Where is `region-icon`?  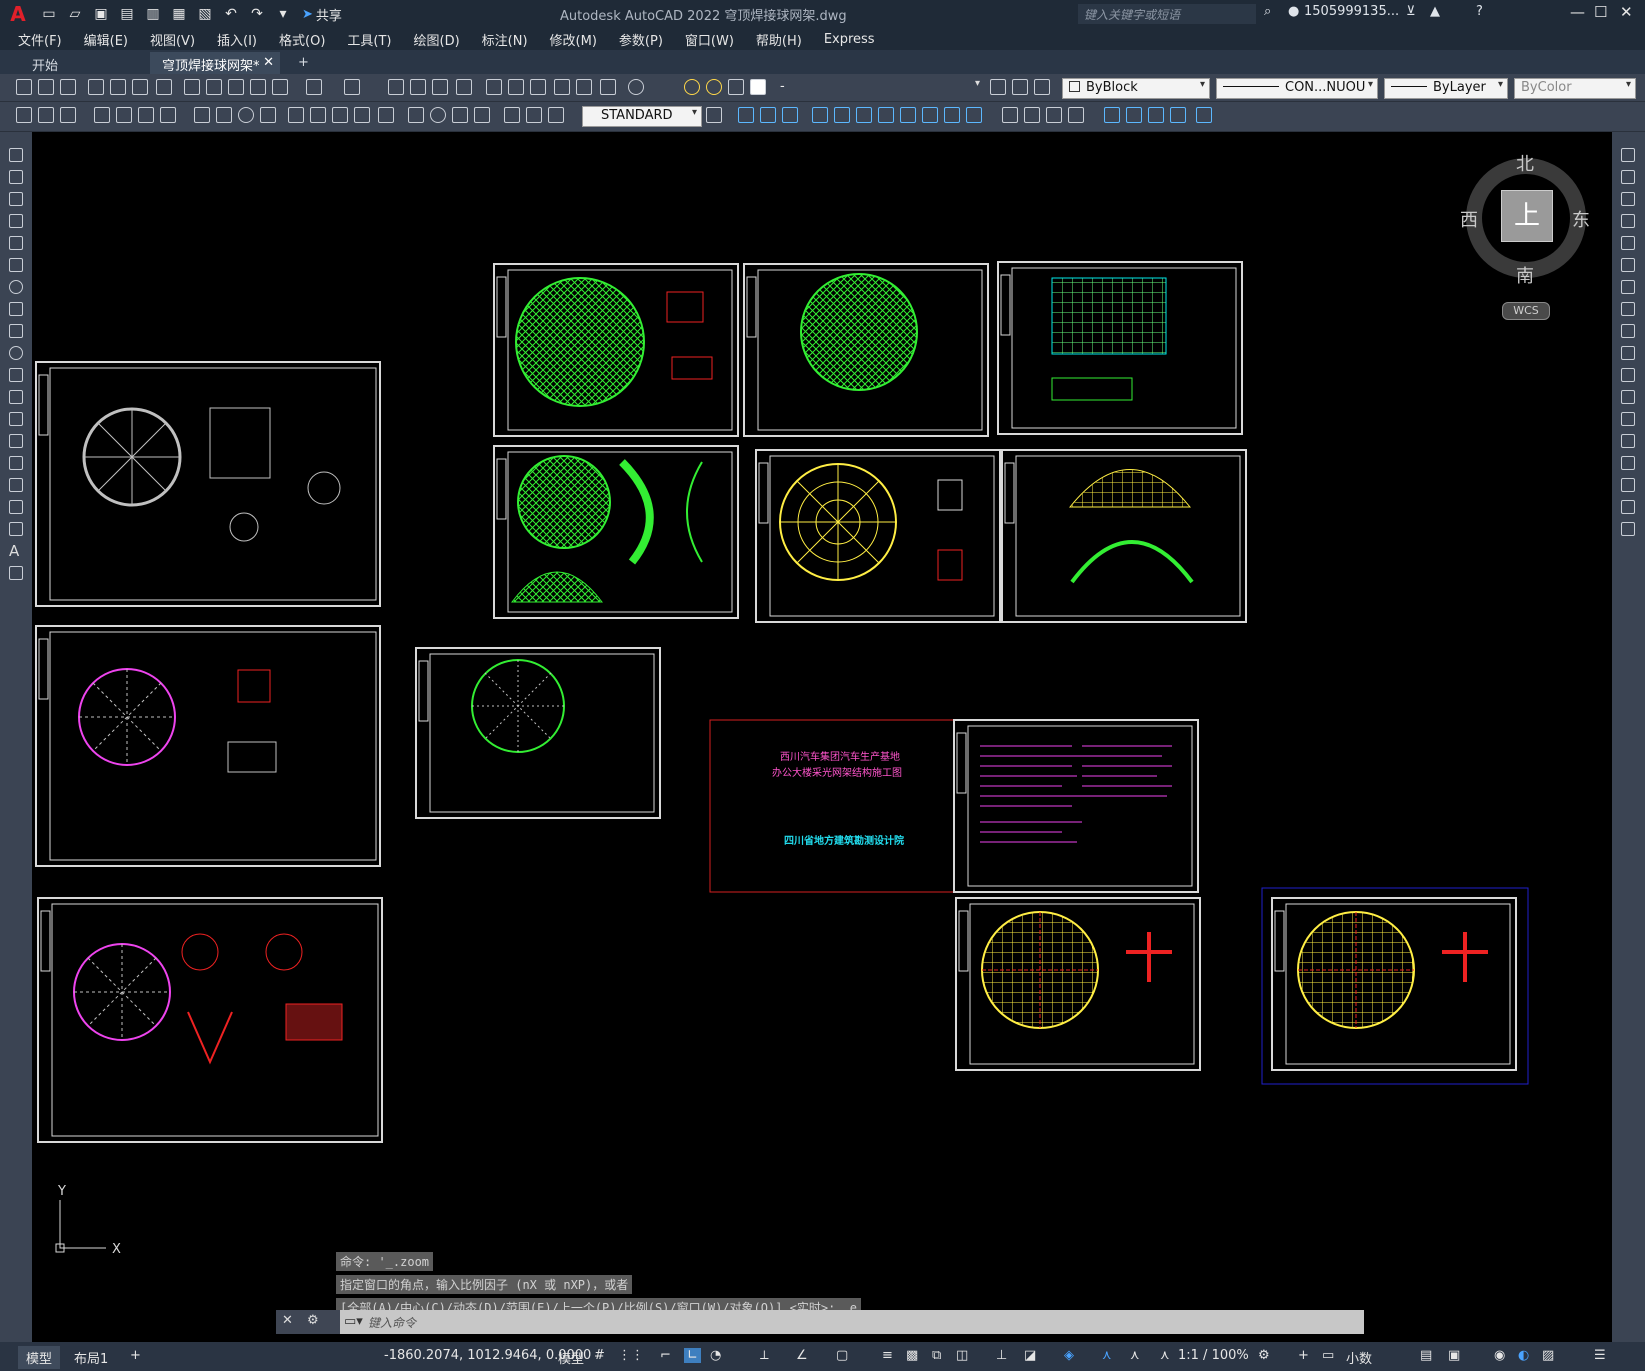 region-icon is located at coordinates (16, 507).